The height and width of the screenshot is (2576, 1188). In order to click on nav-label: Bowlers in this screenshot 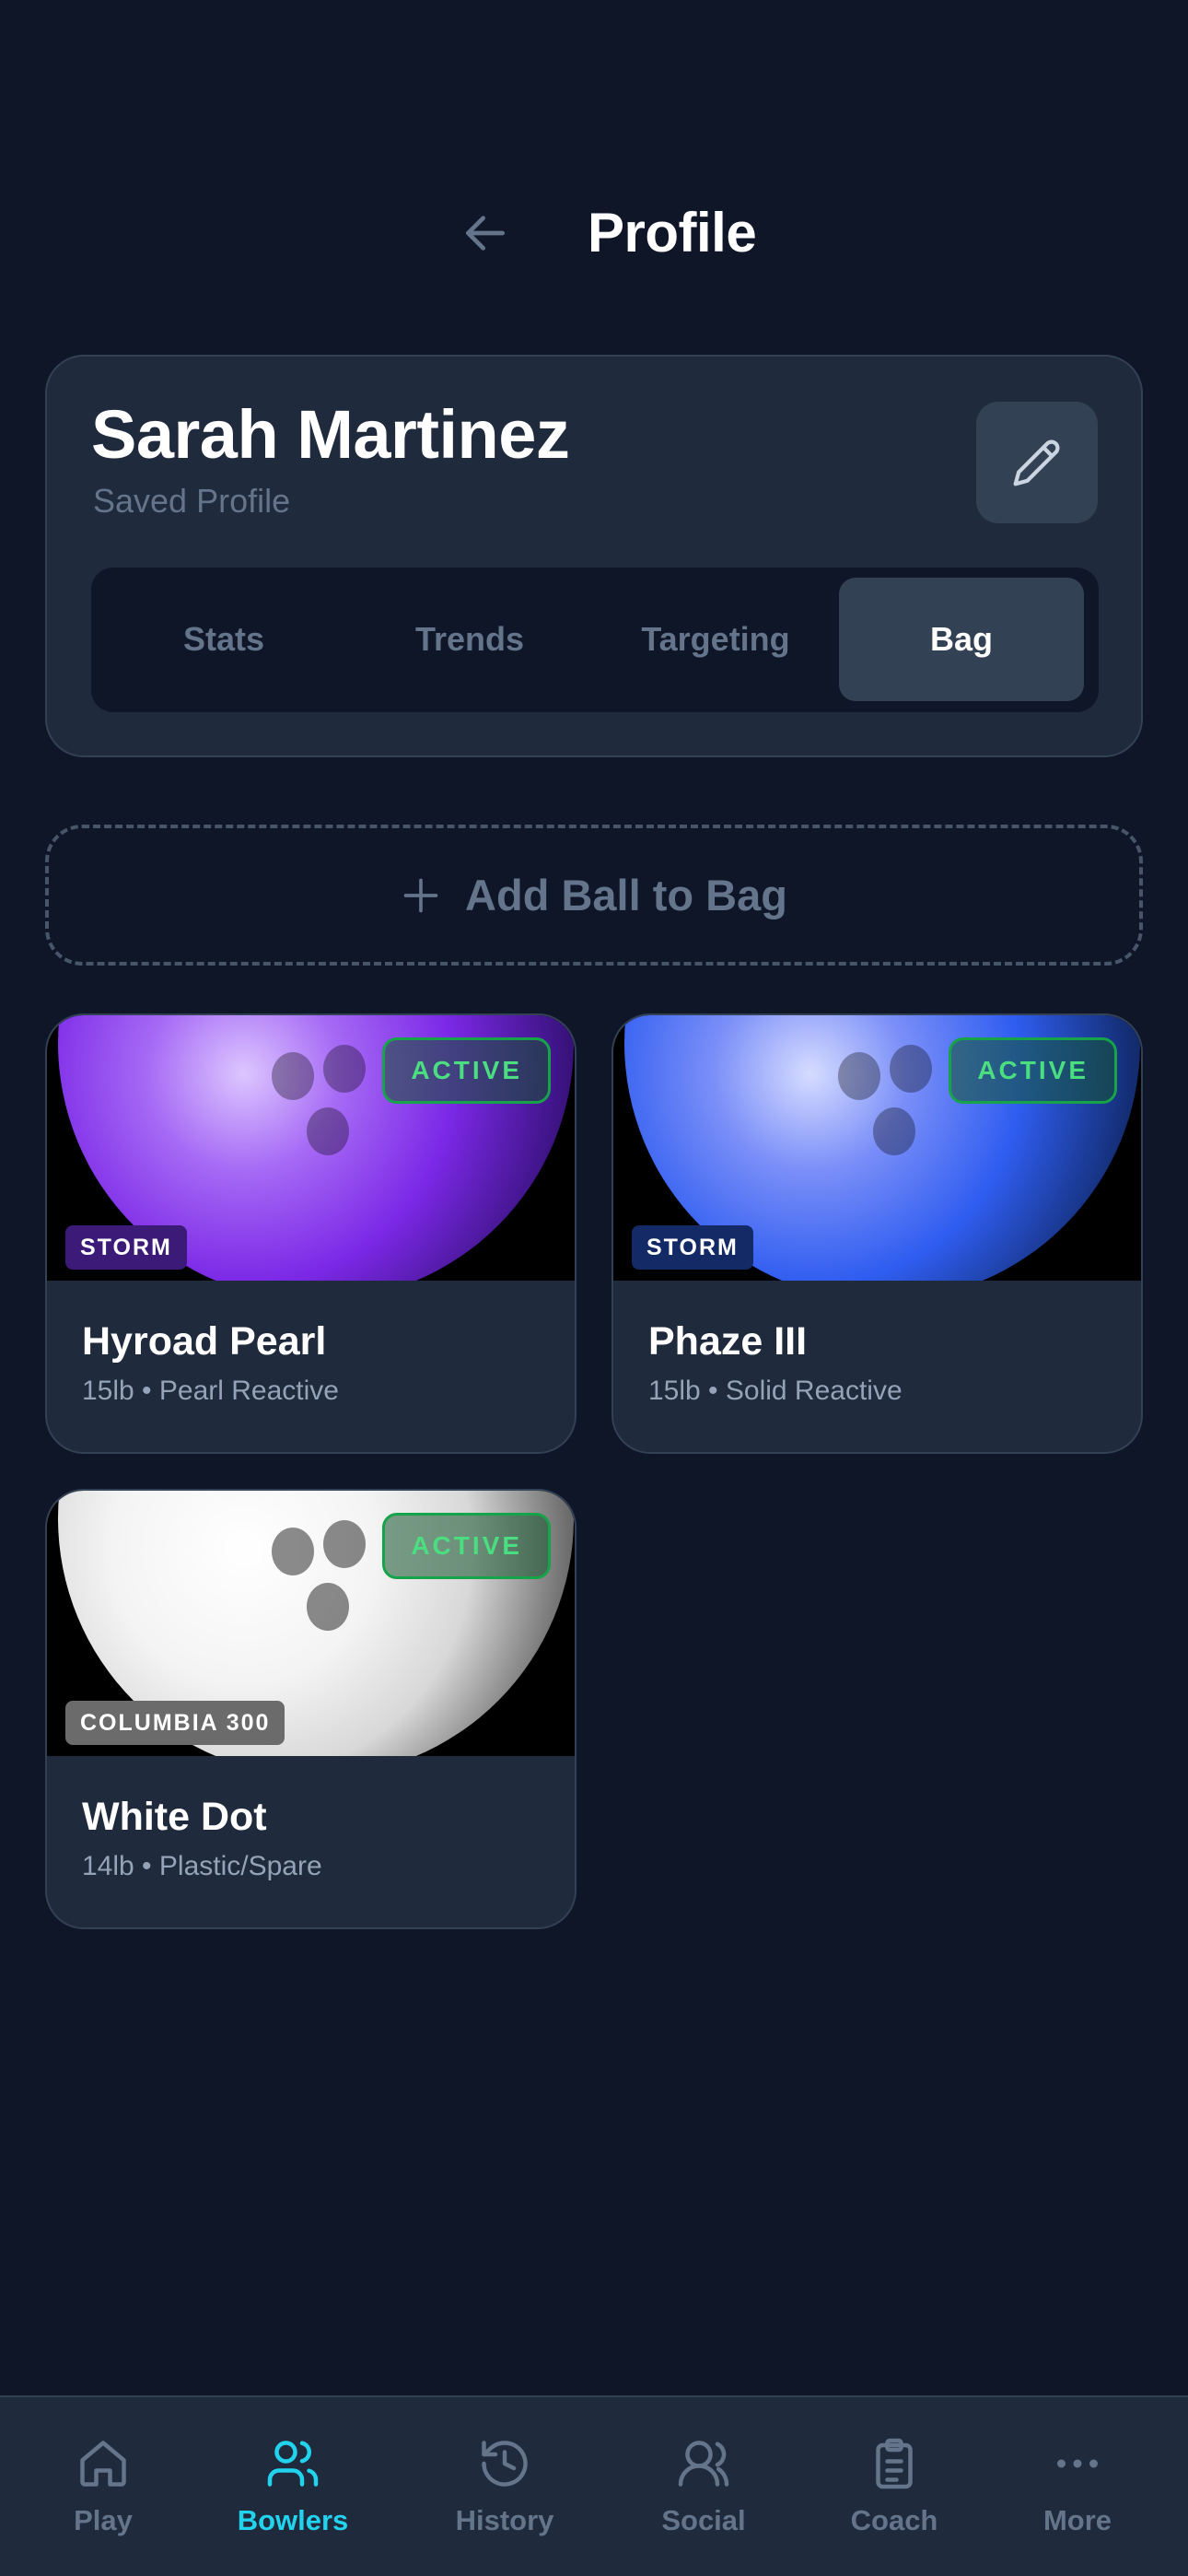, I will do `click(293, 2520)`.